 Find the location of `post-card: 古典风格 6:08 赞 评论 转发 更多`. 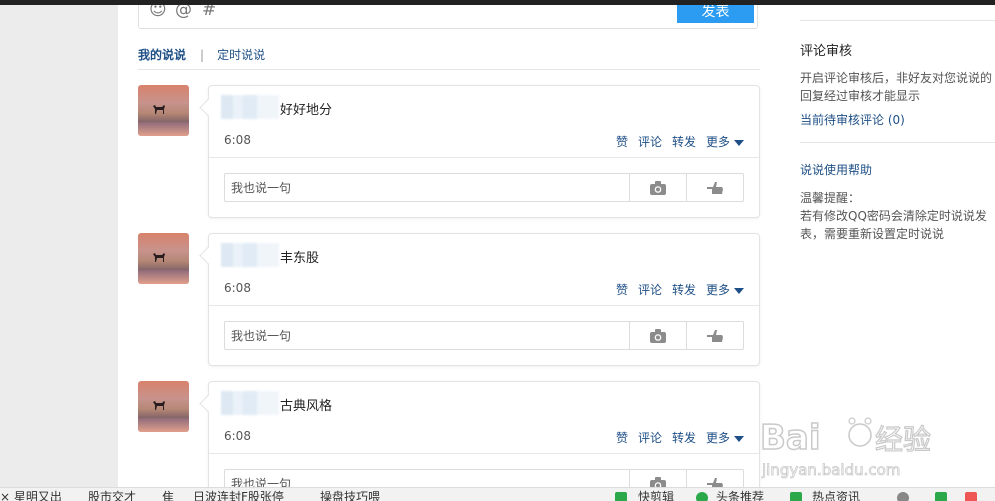

post-card: 古典风格 6:08 赞 评论 转发 更多 is located at coordinates (484, 434).